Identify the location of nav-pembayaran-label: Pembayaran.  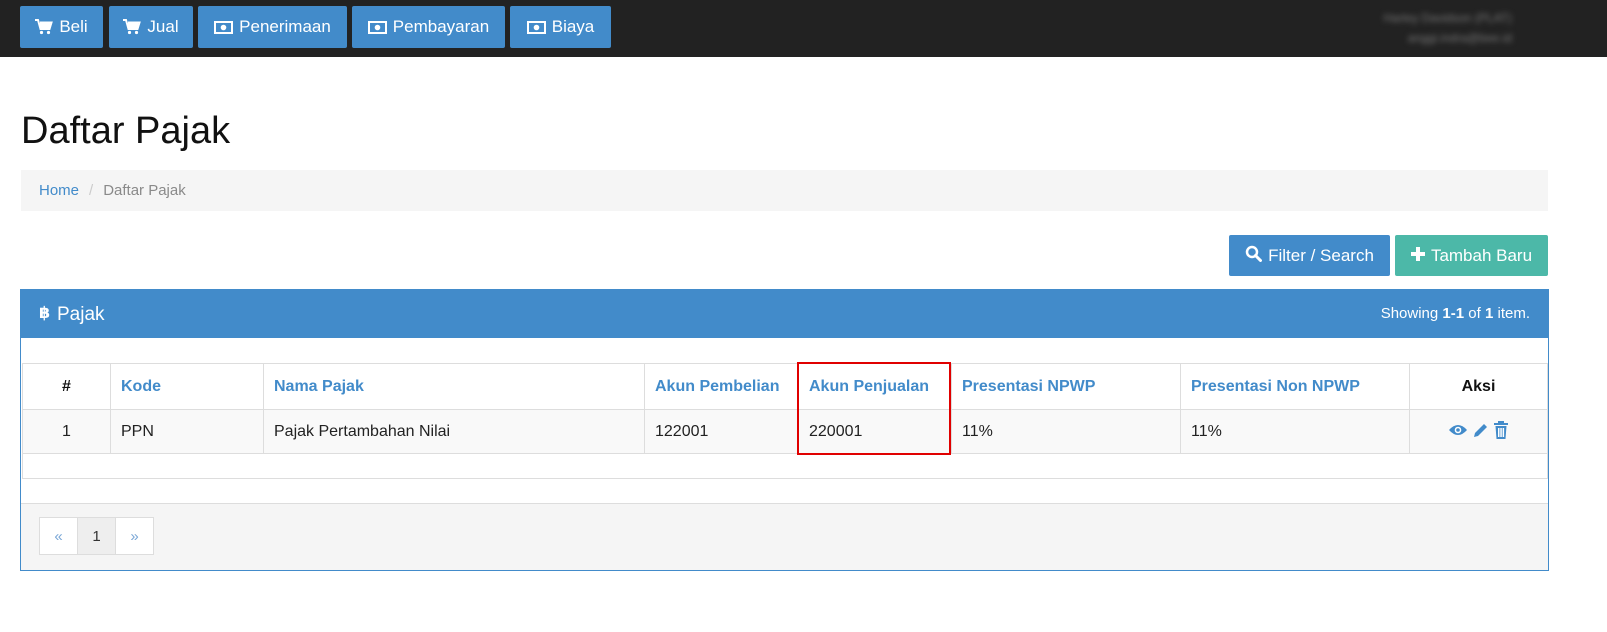
(441, 26).